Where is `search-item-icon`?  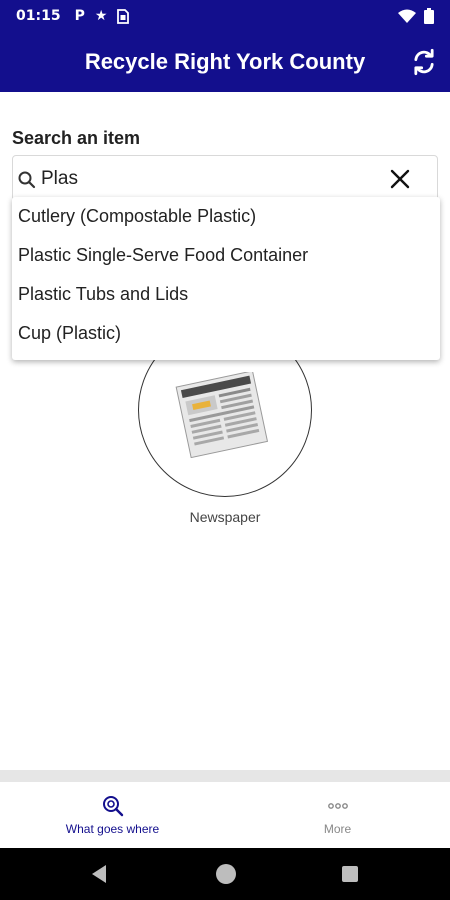 search-item-icon is located at coordinates (113, 806).